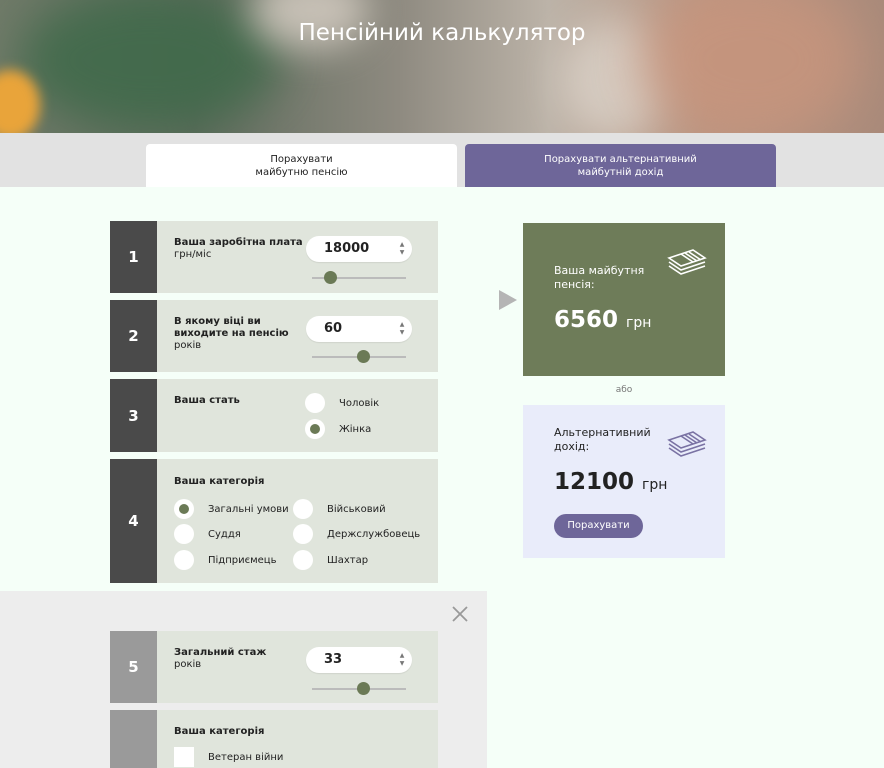 This screenshot has height=768, width=884. Describe the element at coordinates (598, 526) in the screenshot. I see `calculate-button: Порахувати` at that location.